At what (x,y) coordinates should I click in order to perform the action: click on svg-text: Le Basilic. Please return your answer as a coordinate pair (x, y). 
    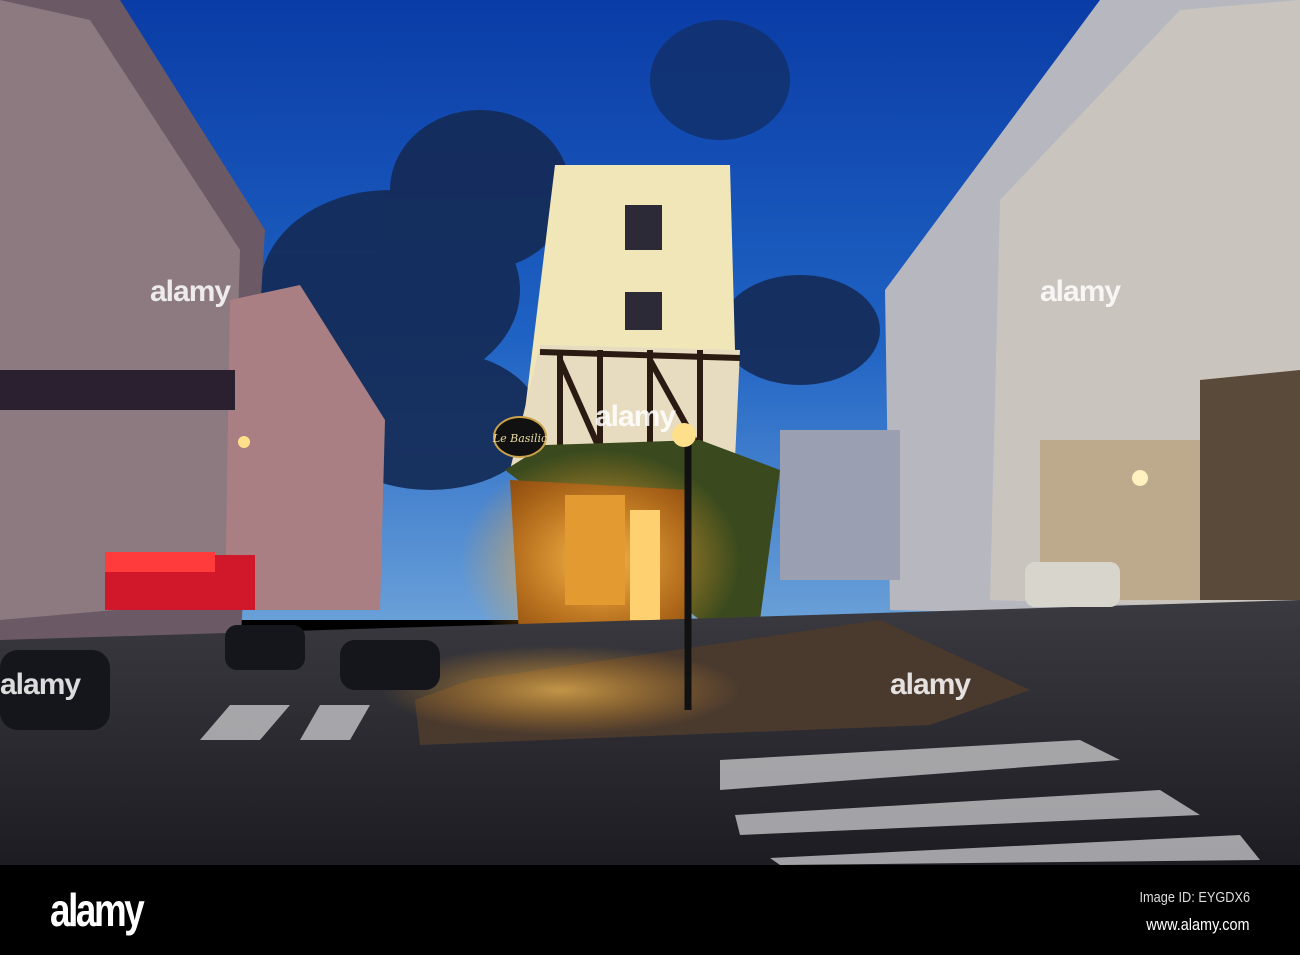
    Looking at the image, I should click on (519, 438).